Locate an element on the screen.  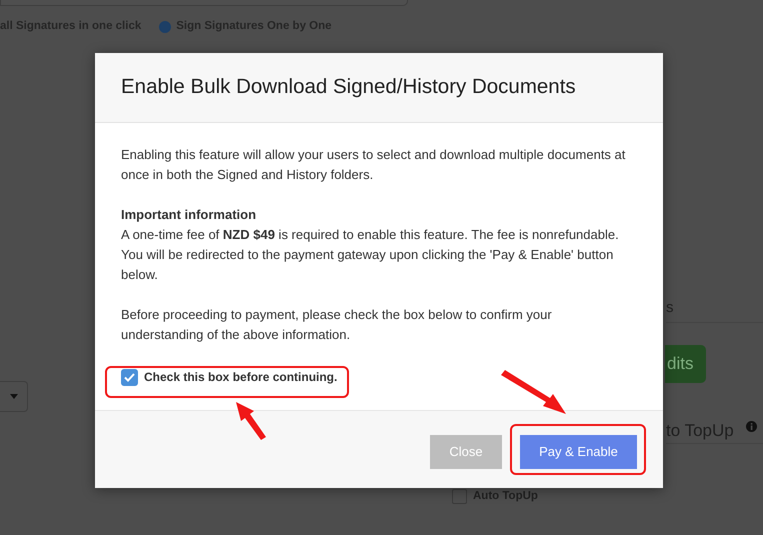
paragraph: Before proceeding to payment, please check the box below to confirm your understanding of the above information. is located at coordinates (337, 325).